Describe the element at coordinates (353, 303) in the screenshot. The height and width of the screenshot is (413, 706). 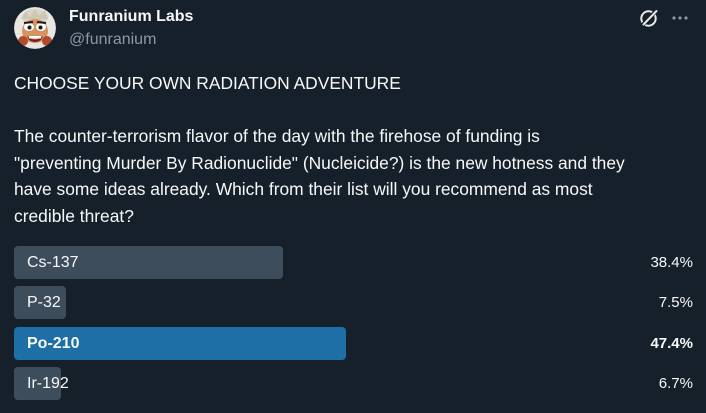
I see `poll-option-p-32: P-32 7.5%` at that location.